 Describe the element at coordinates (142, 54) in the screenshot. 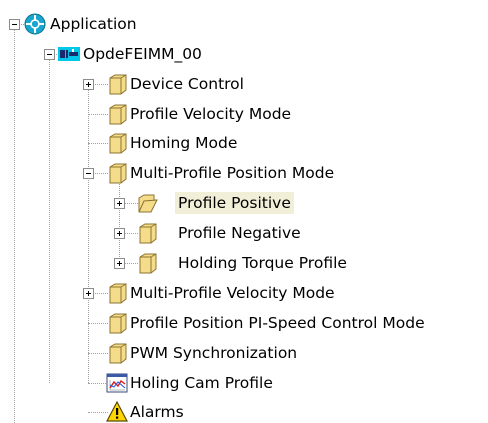

I see `tree-node-label: OpdeFEIMM_00` at that location.